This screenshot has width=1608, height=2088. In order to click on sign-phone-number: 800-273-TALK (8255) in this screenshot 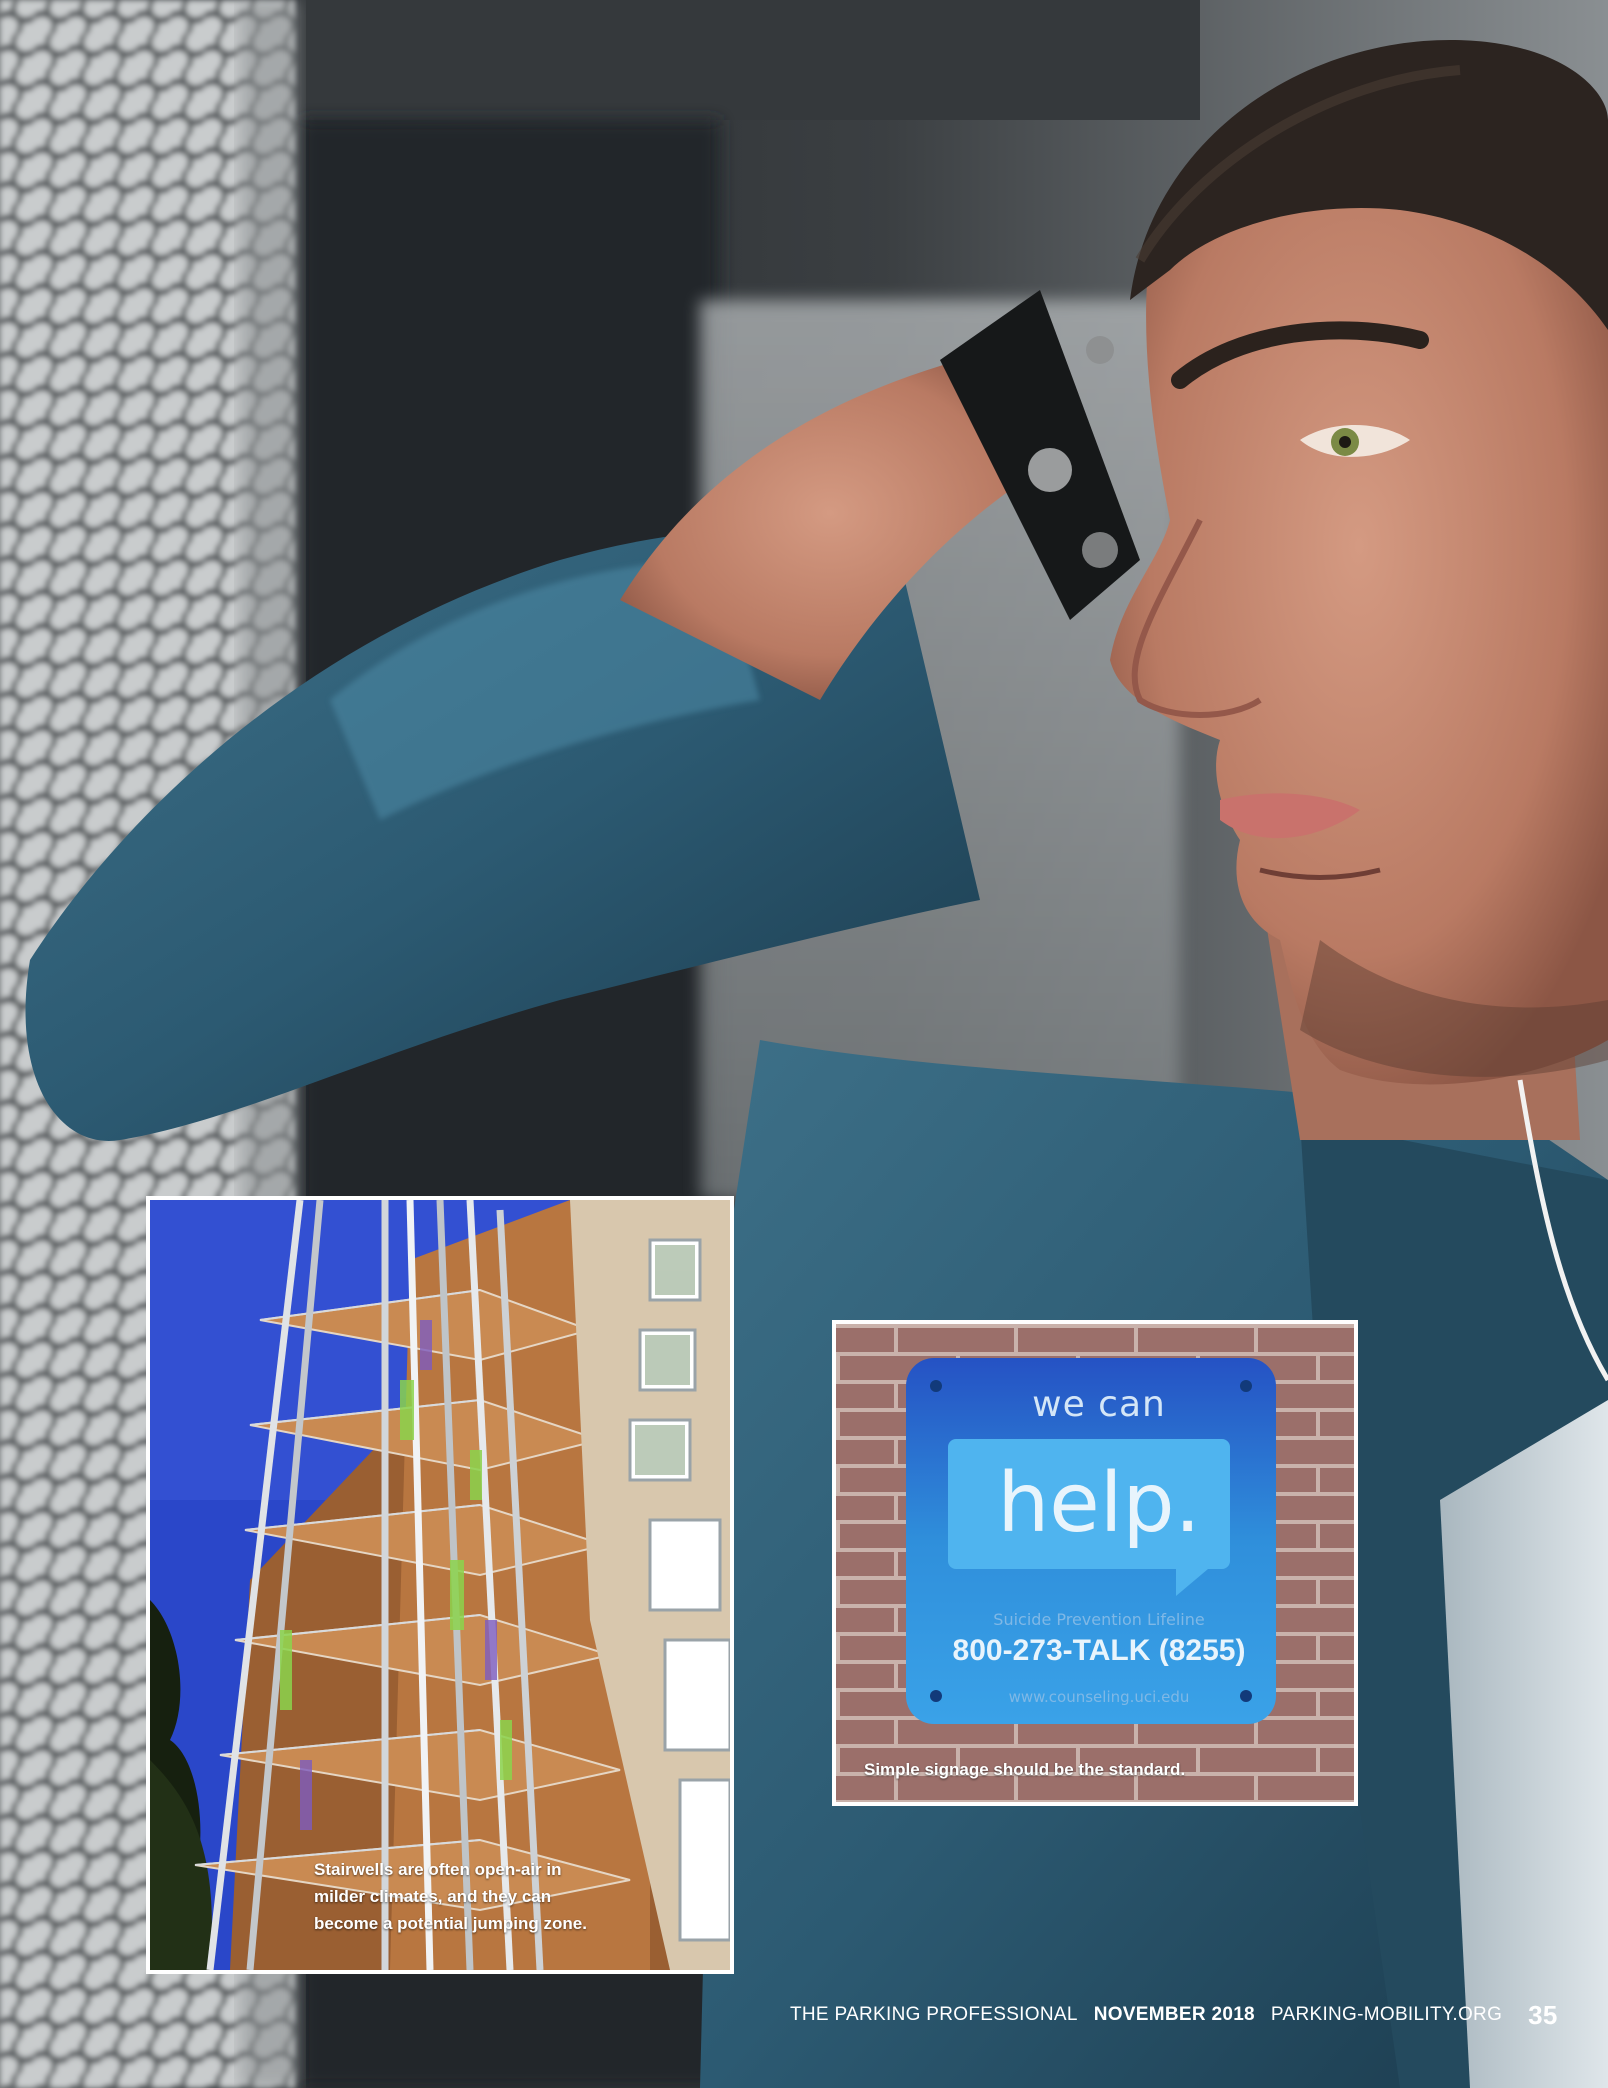, I will do `click(1099, 1650)`.